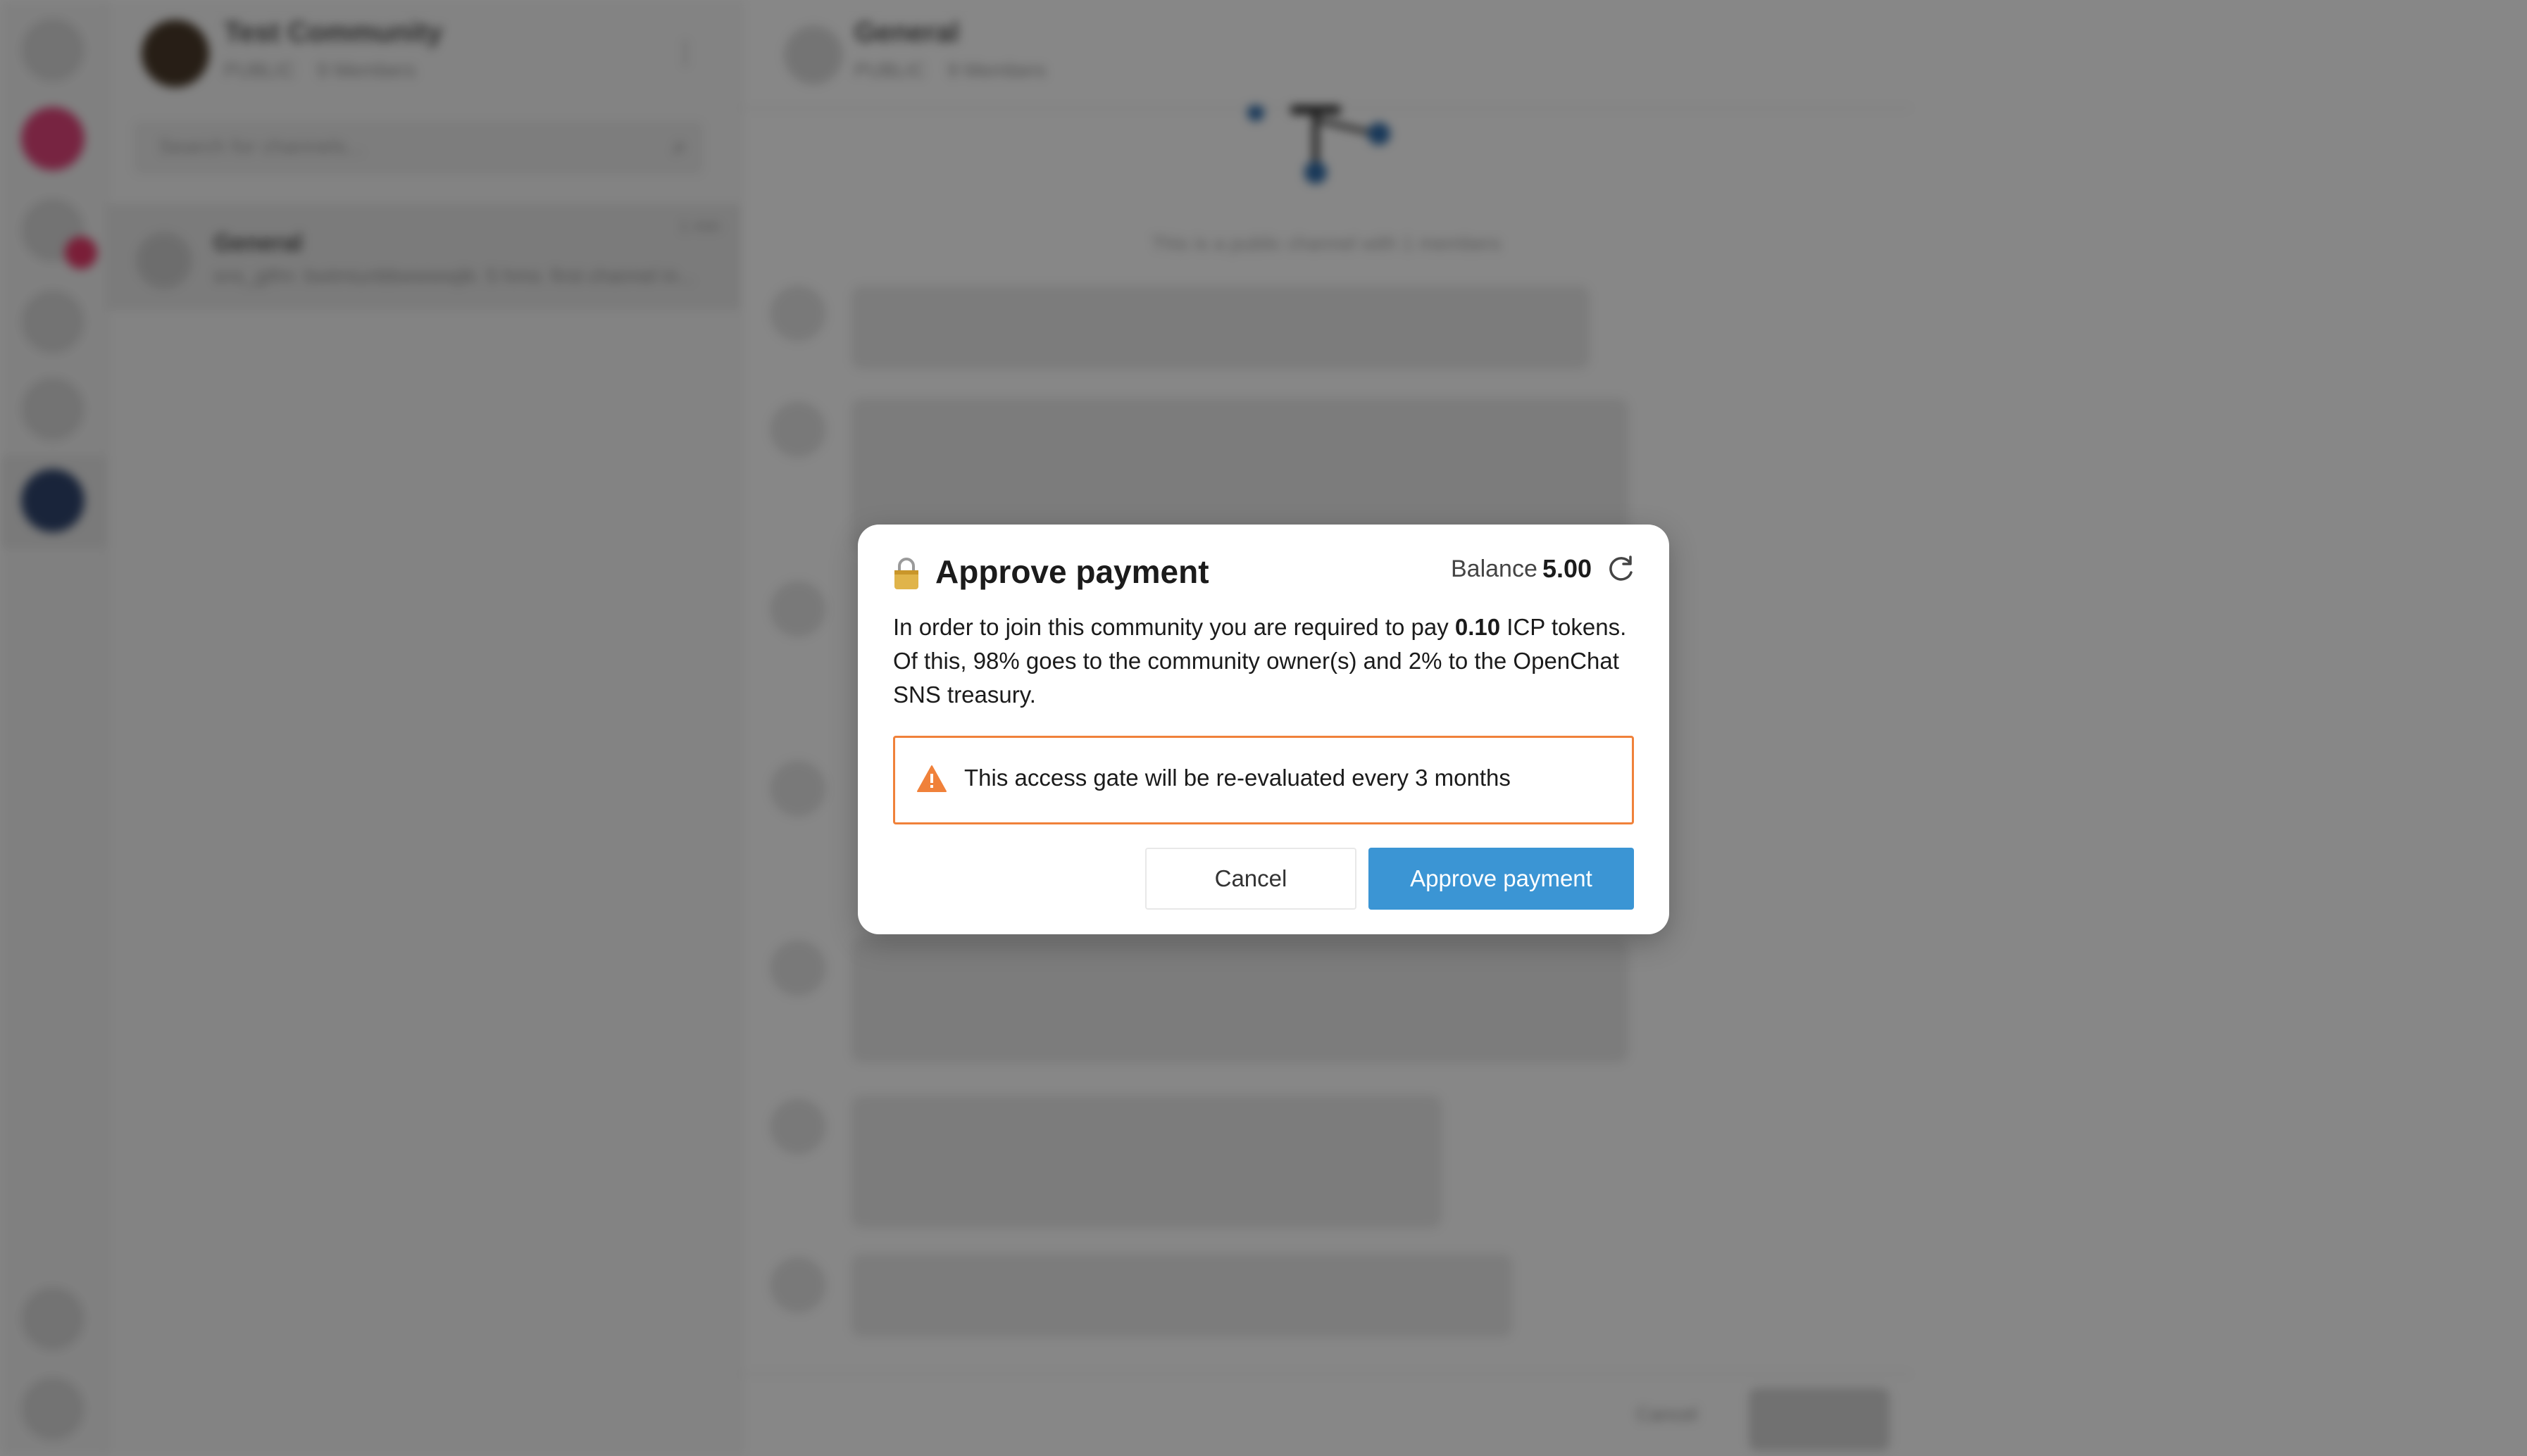 The image size is (2527, 1456). What do you see at coordinates (1501, 879) in the screenshot?
I see `approve-payment-button: Approve payment` at bounding box center [1501, 879].